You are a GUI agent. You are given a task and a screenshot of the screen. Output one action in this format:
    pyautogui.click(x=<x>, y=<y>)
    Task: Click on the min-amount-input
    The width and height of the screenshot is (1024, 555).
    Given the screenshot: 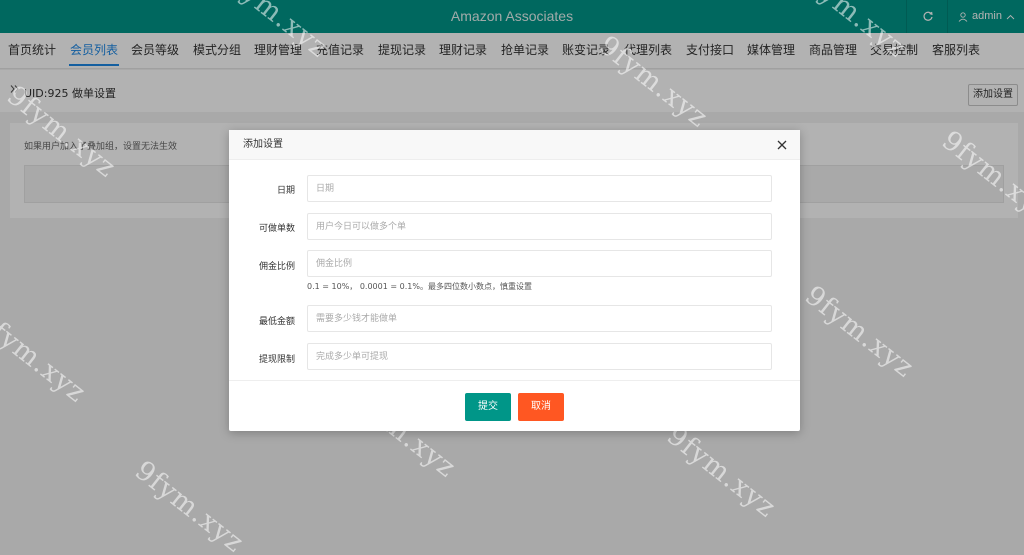 What is the action you would take?
    pyautogui.click(x=539, y=318)
    